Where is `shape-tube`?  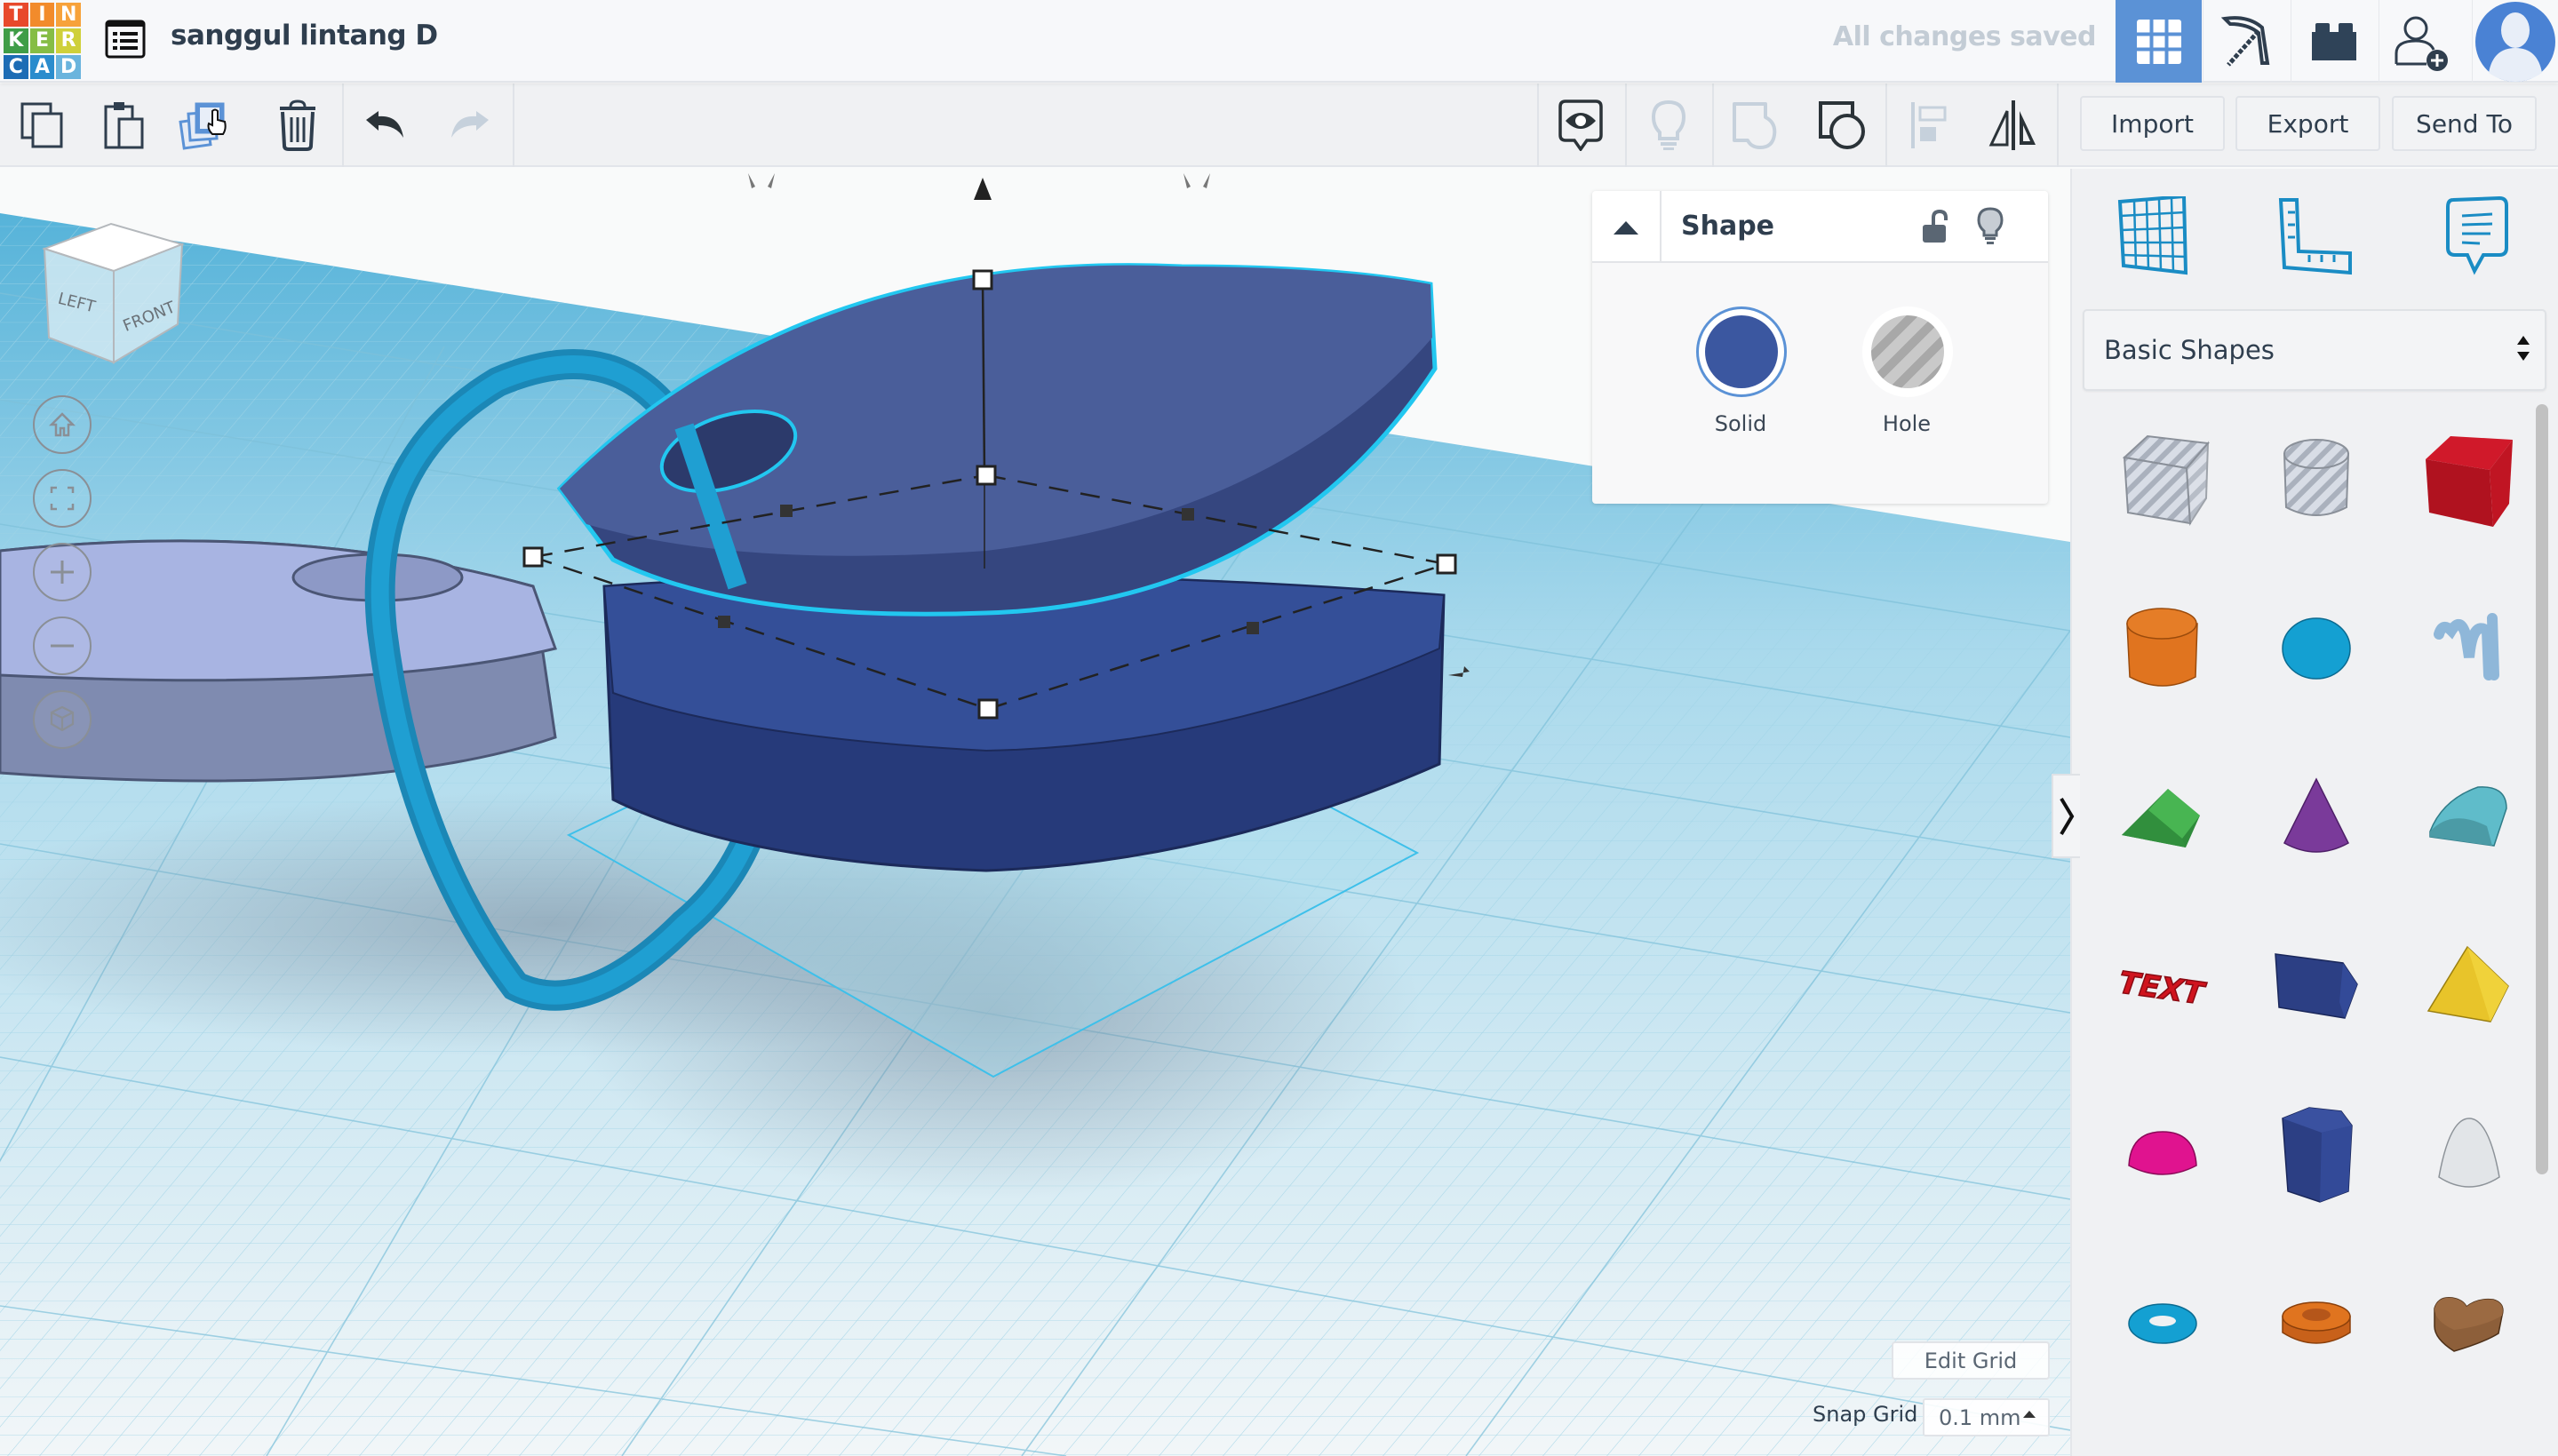
shape-tube is located at coordinates (2316, 1324).